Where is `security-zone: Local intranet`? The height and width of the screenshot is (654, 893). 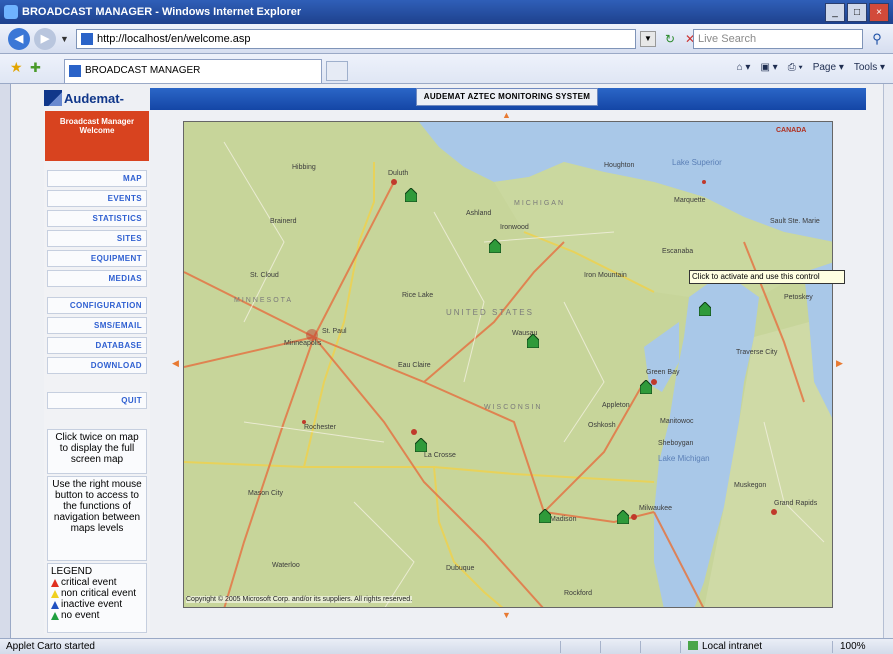
security-zone: Local intranet is located at coordinates (725, 646).